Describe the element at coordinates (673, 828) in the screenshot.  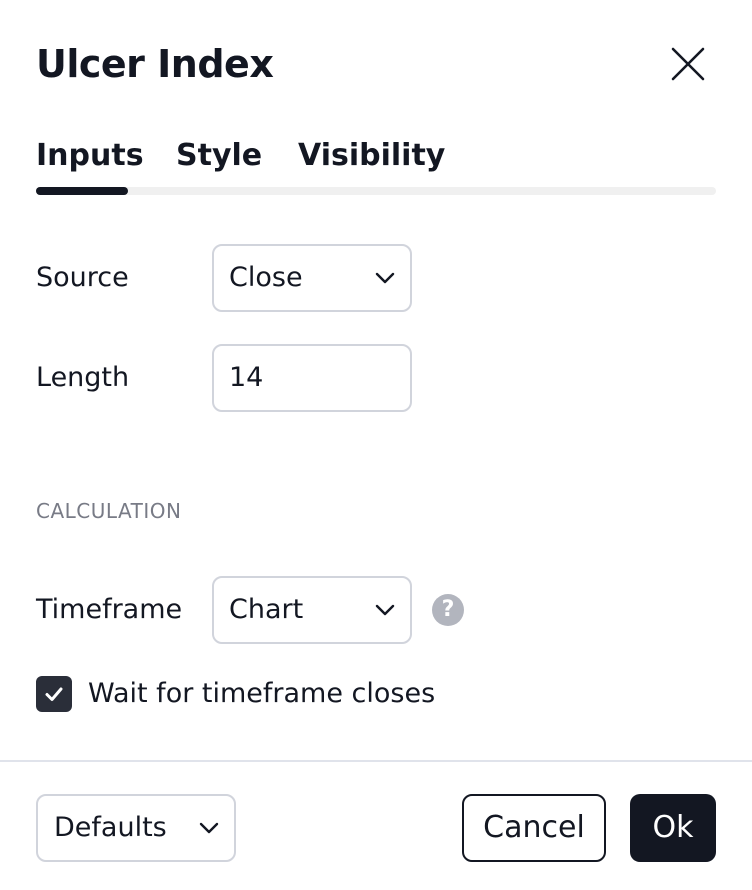
I see `ok-button: Ok` at that location.